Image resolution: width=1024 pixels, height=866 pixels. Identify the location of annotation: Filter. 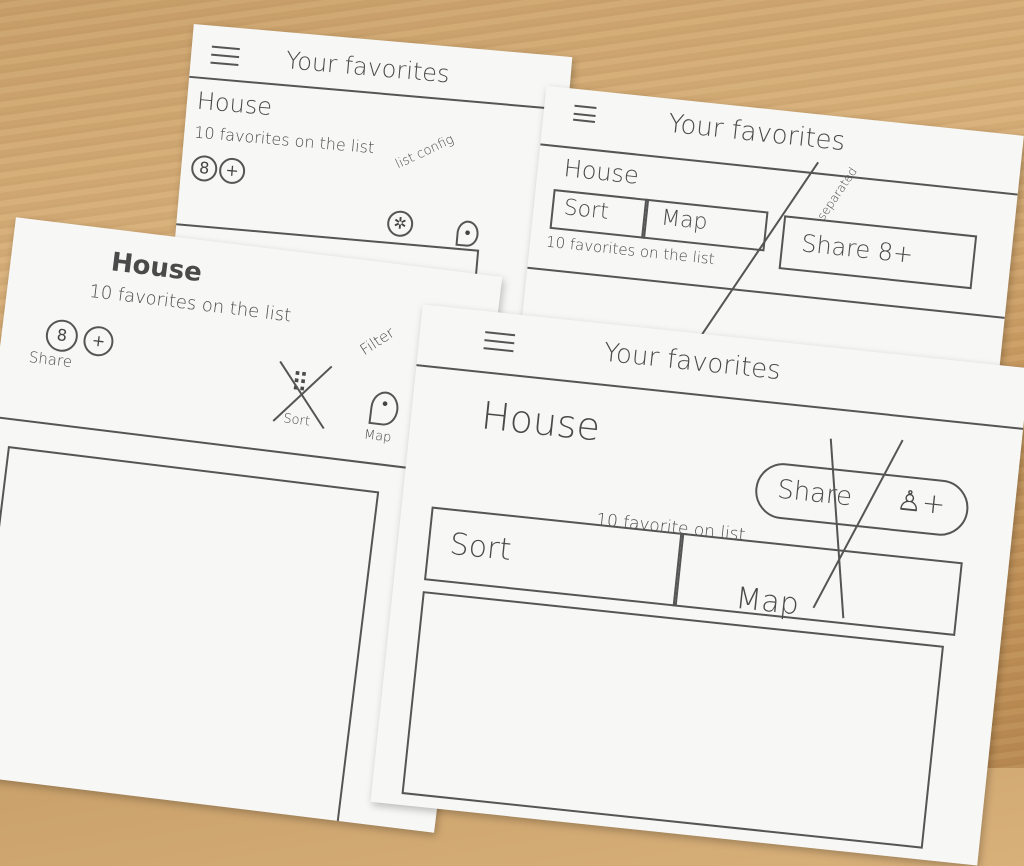
(377, 341).